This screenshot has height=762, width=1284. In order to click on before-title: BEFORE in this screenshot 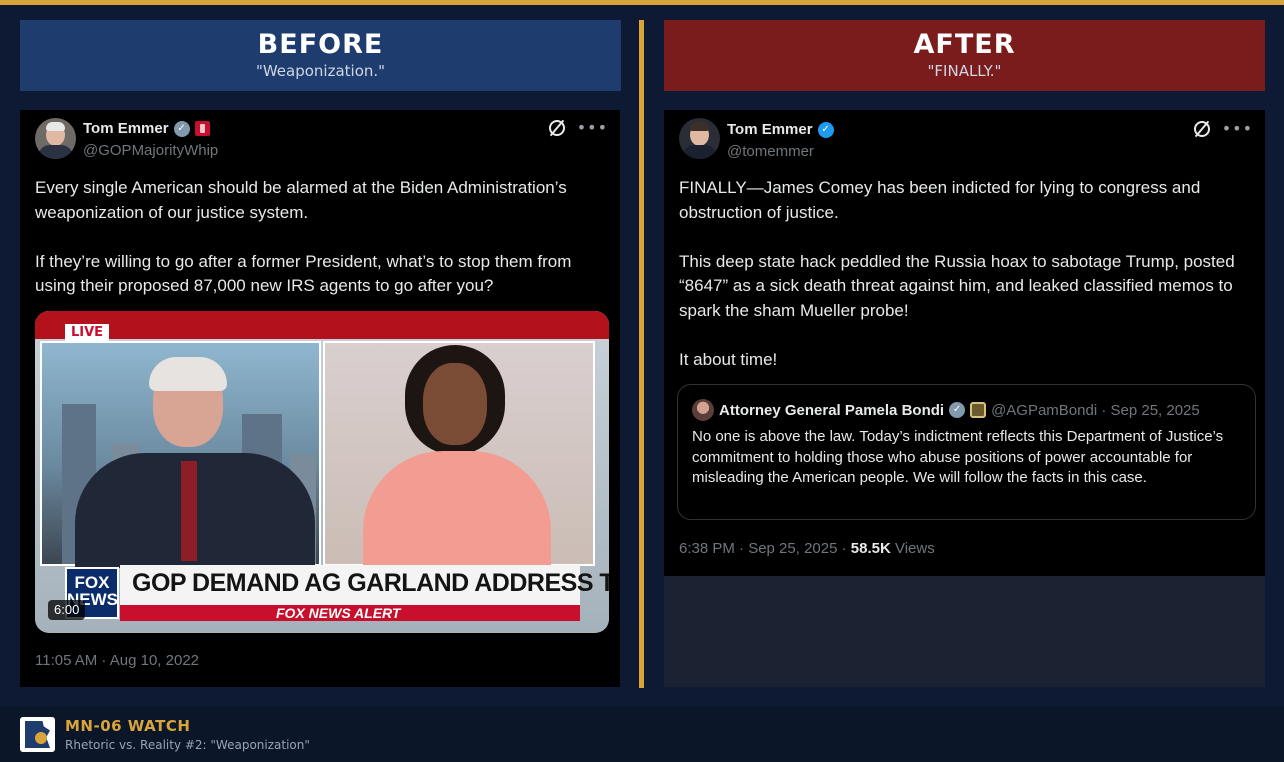, I will do `click(320, 44)`.